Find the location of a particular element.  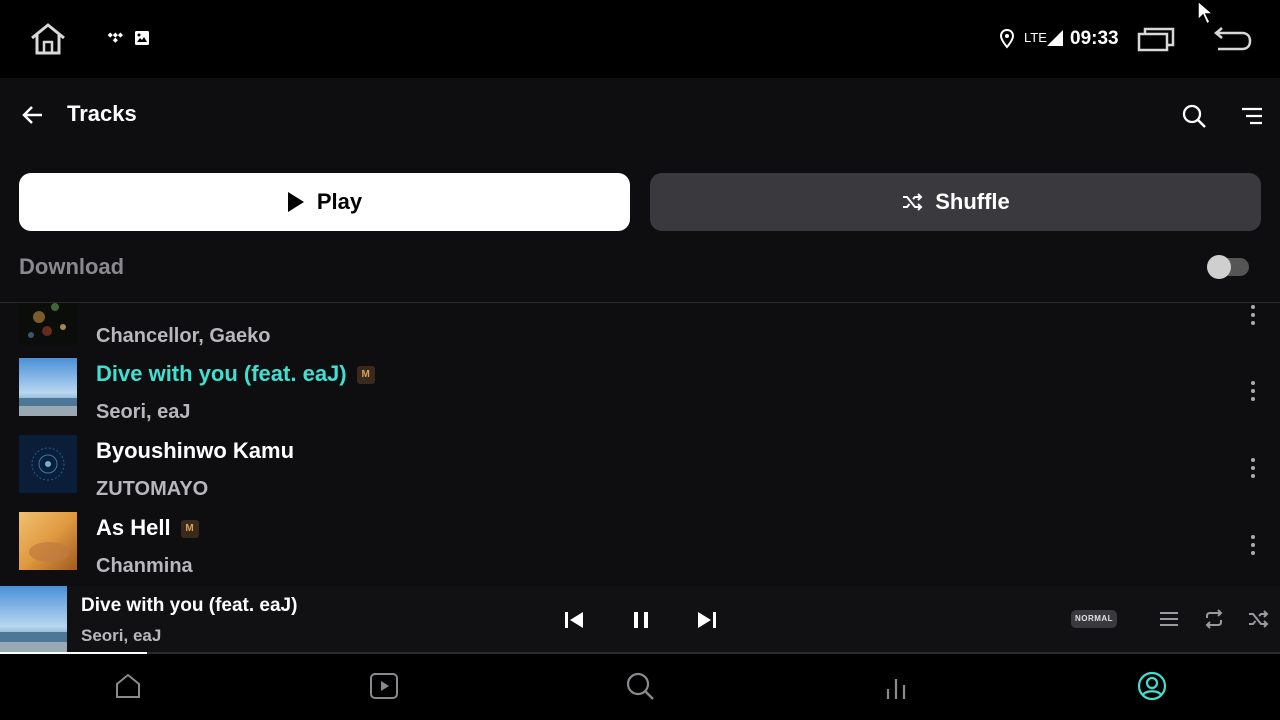

track-artist: Chanmina is located at coordinates (144, 566).